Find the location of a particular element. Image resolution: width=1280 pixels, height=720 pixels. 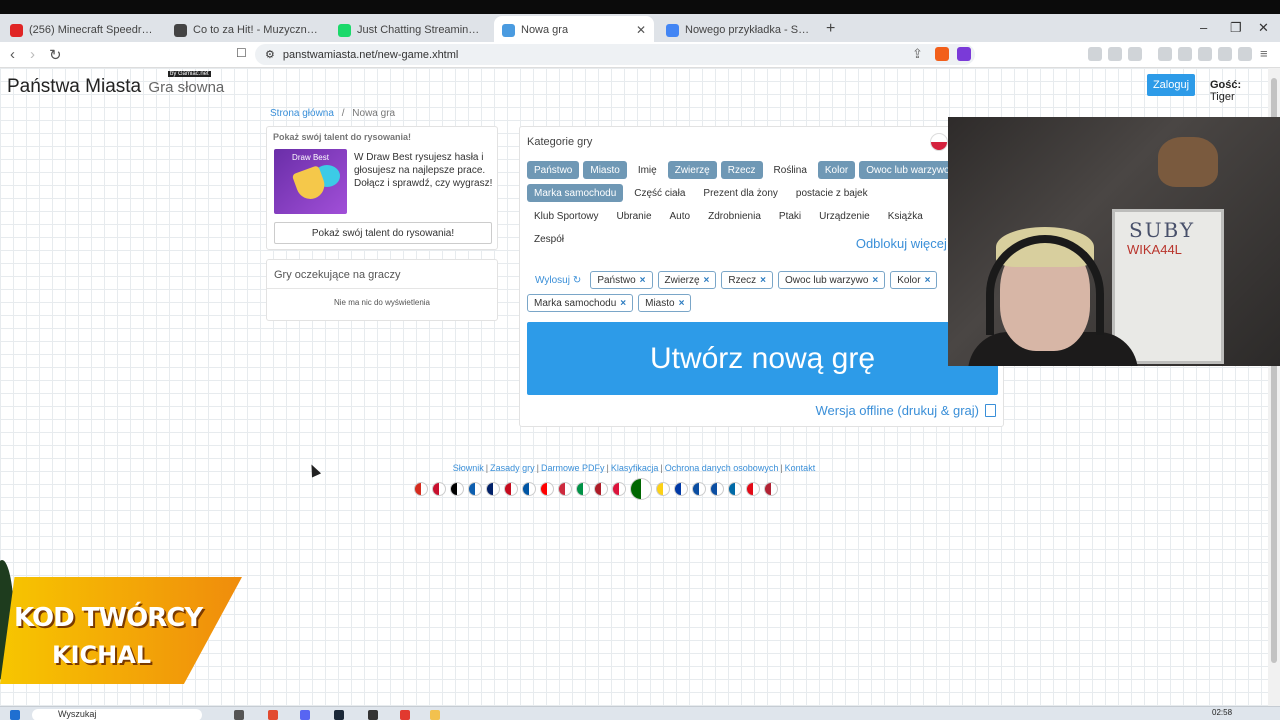

browser-tab: (256) Minecraft Speedrun Setup Guide is located at coordinates (82, 30).